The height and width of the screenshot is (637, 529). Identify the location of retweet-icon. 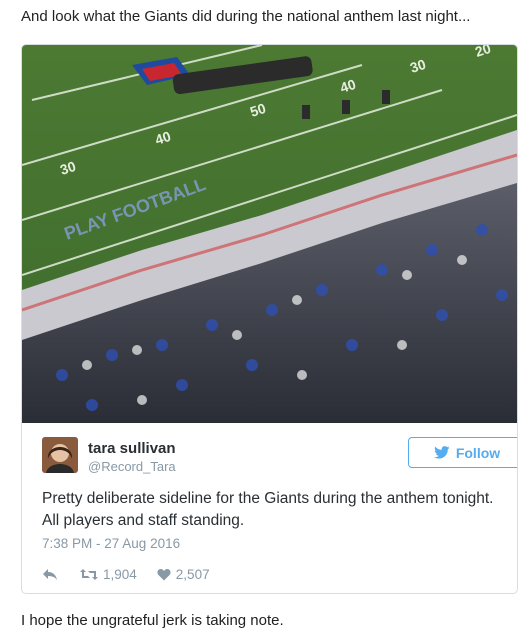
(89, 574).